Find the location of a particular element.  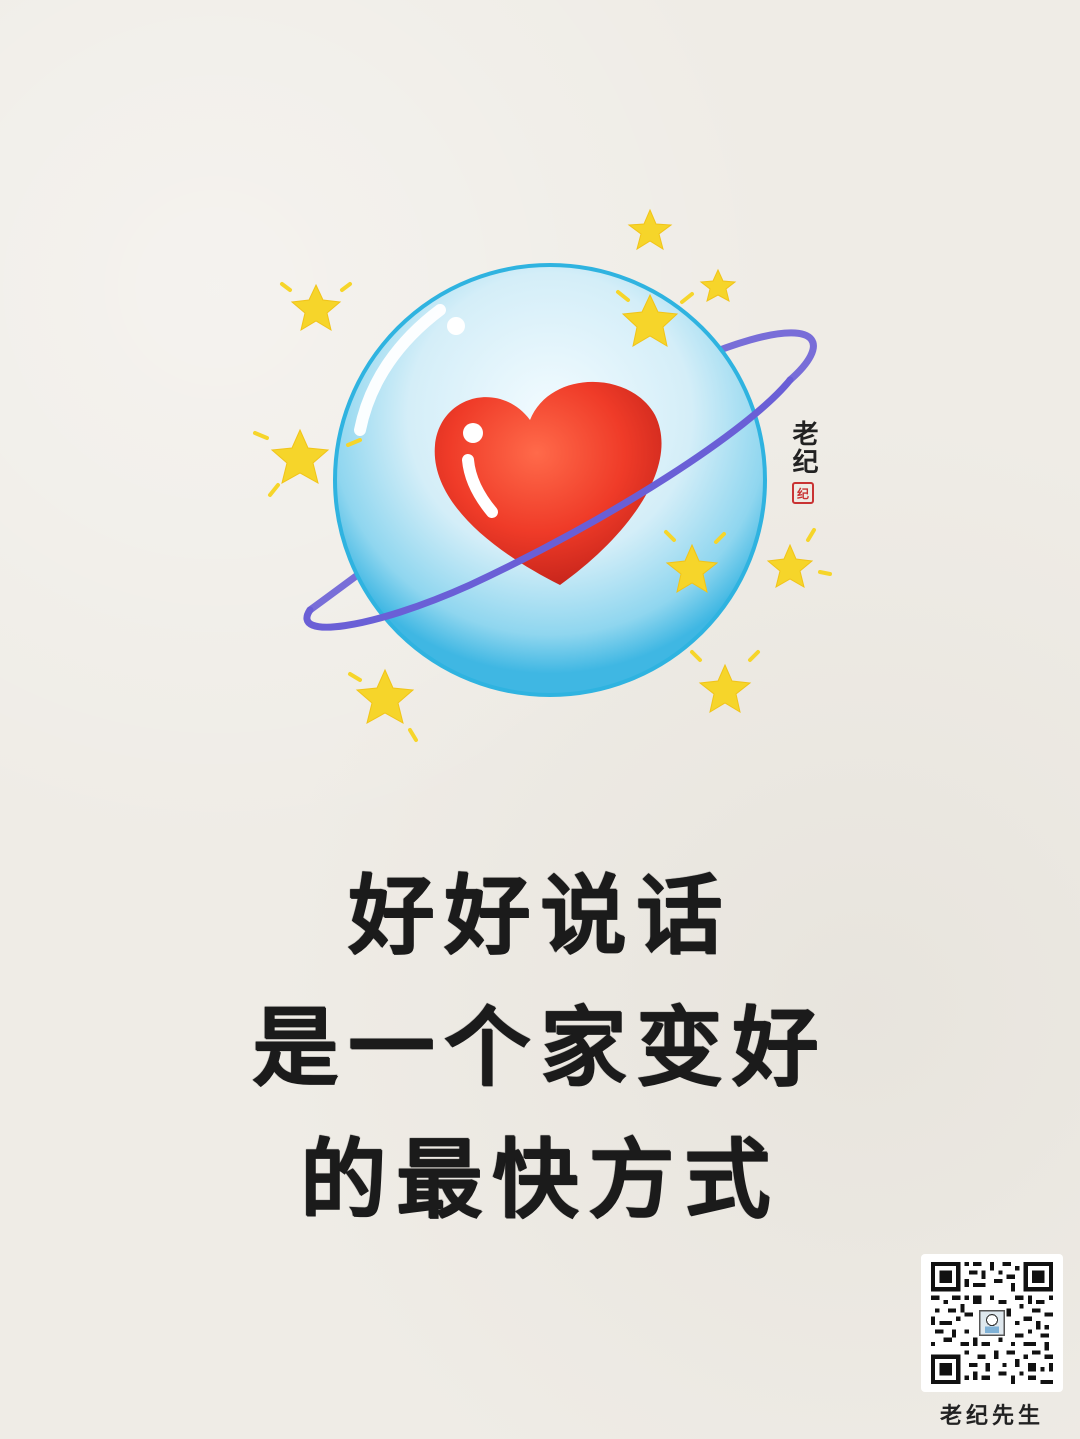

red-seal-stamp: 纪 is located at coordinates (803, 493).